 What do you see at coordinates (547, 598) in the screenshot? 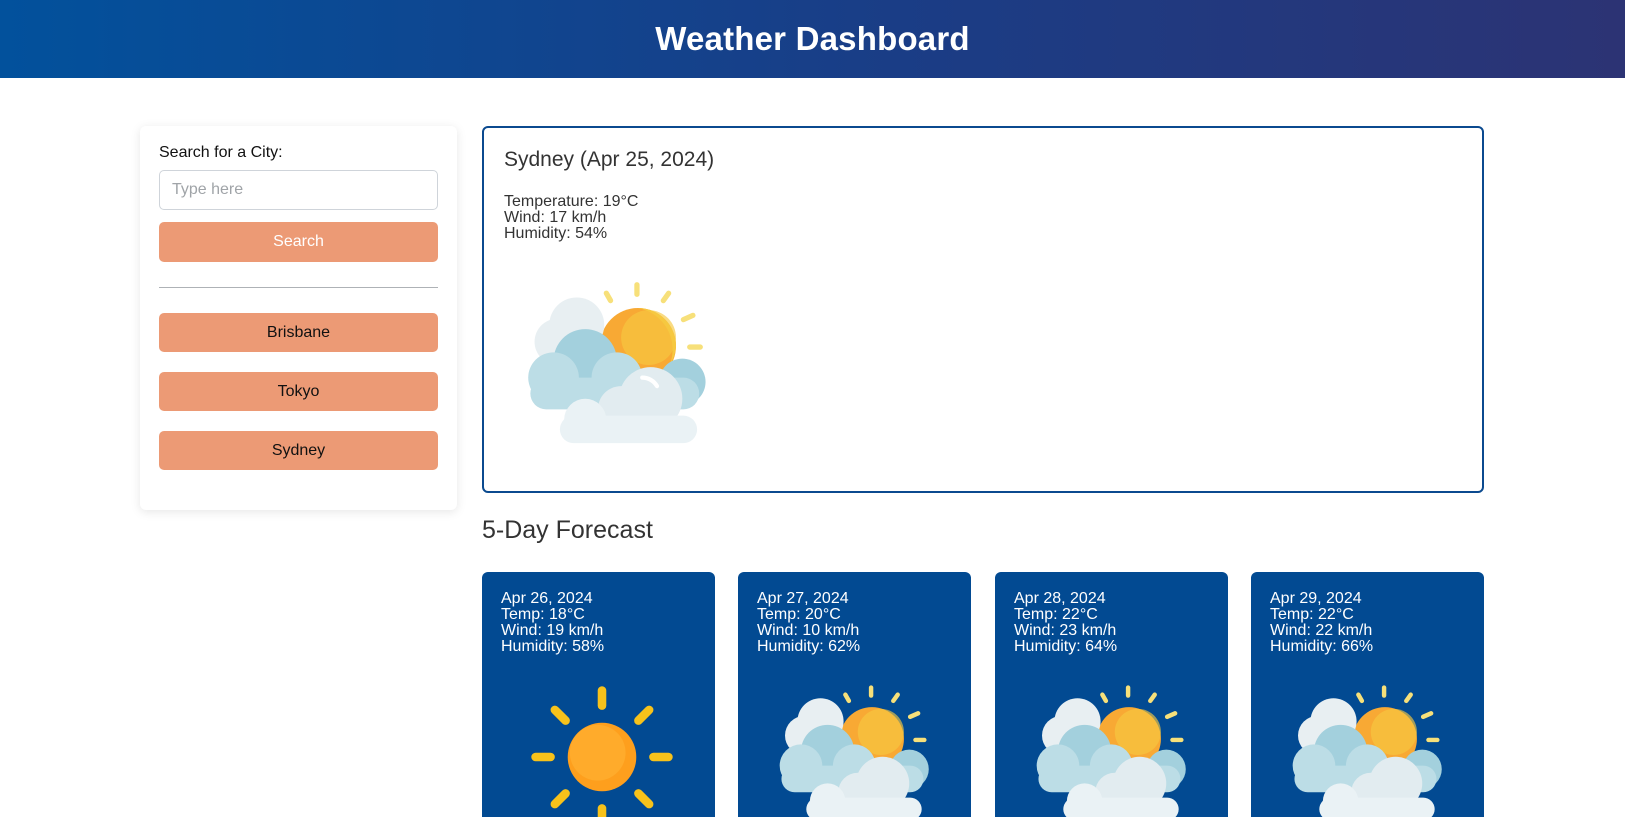
I see `forecast-date: Apr 26, 2024` at bounding box center [547, 598].